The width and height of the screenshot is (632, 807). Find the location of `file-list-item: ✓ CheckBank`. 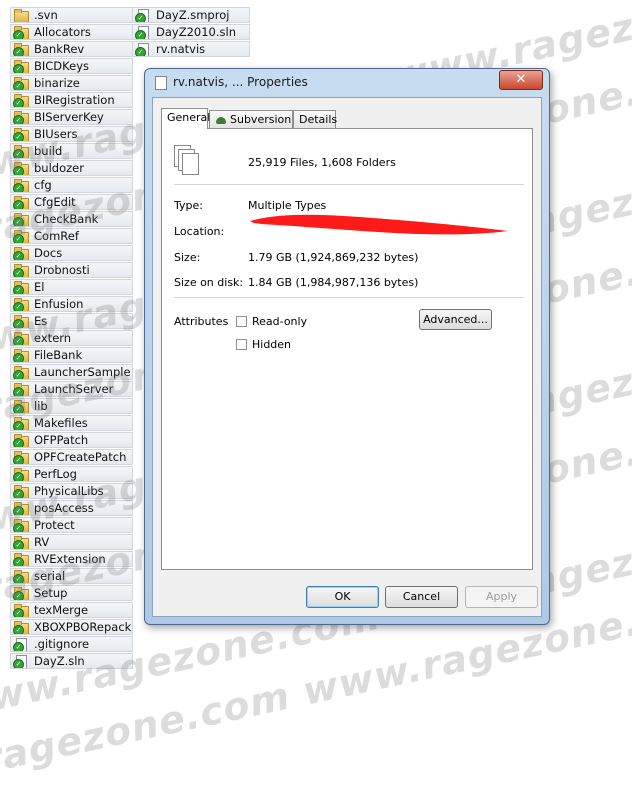

file-list-item: ✓ CheckBank is located at coordinates (71, 219).